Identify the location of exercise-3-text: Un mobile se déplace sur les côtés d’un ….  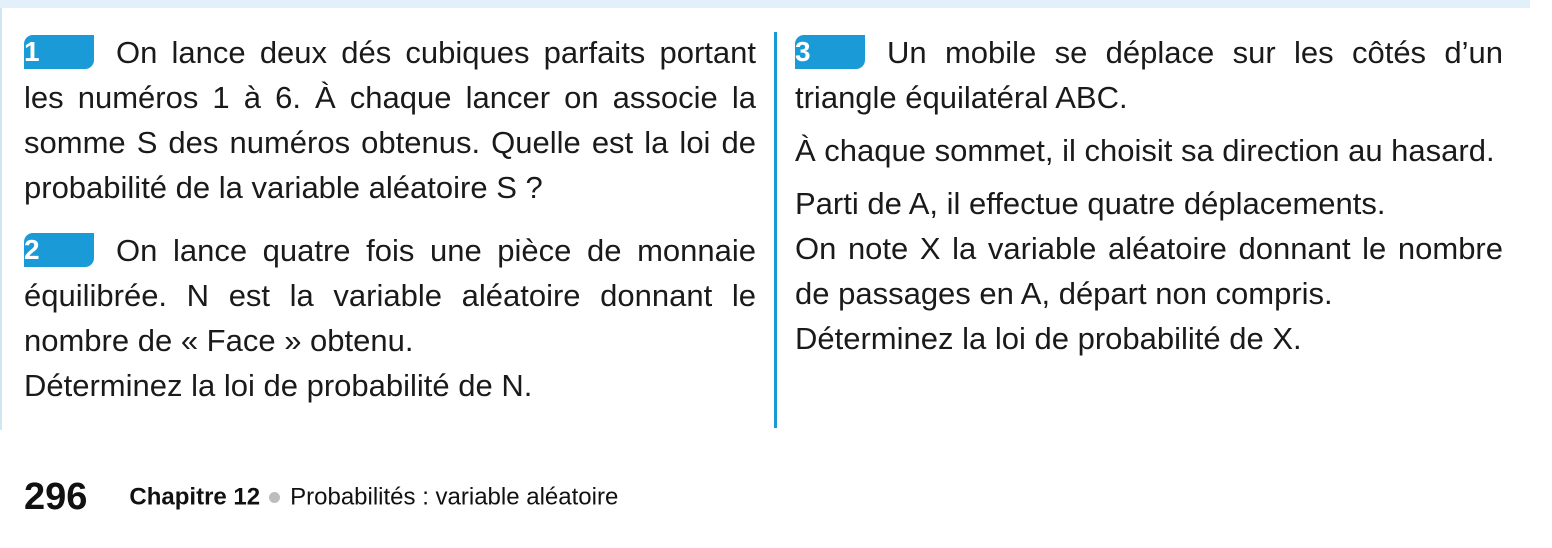
(1149, 75).